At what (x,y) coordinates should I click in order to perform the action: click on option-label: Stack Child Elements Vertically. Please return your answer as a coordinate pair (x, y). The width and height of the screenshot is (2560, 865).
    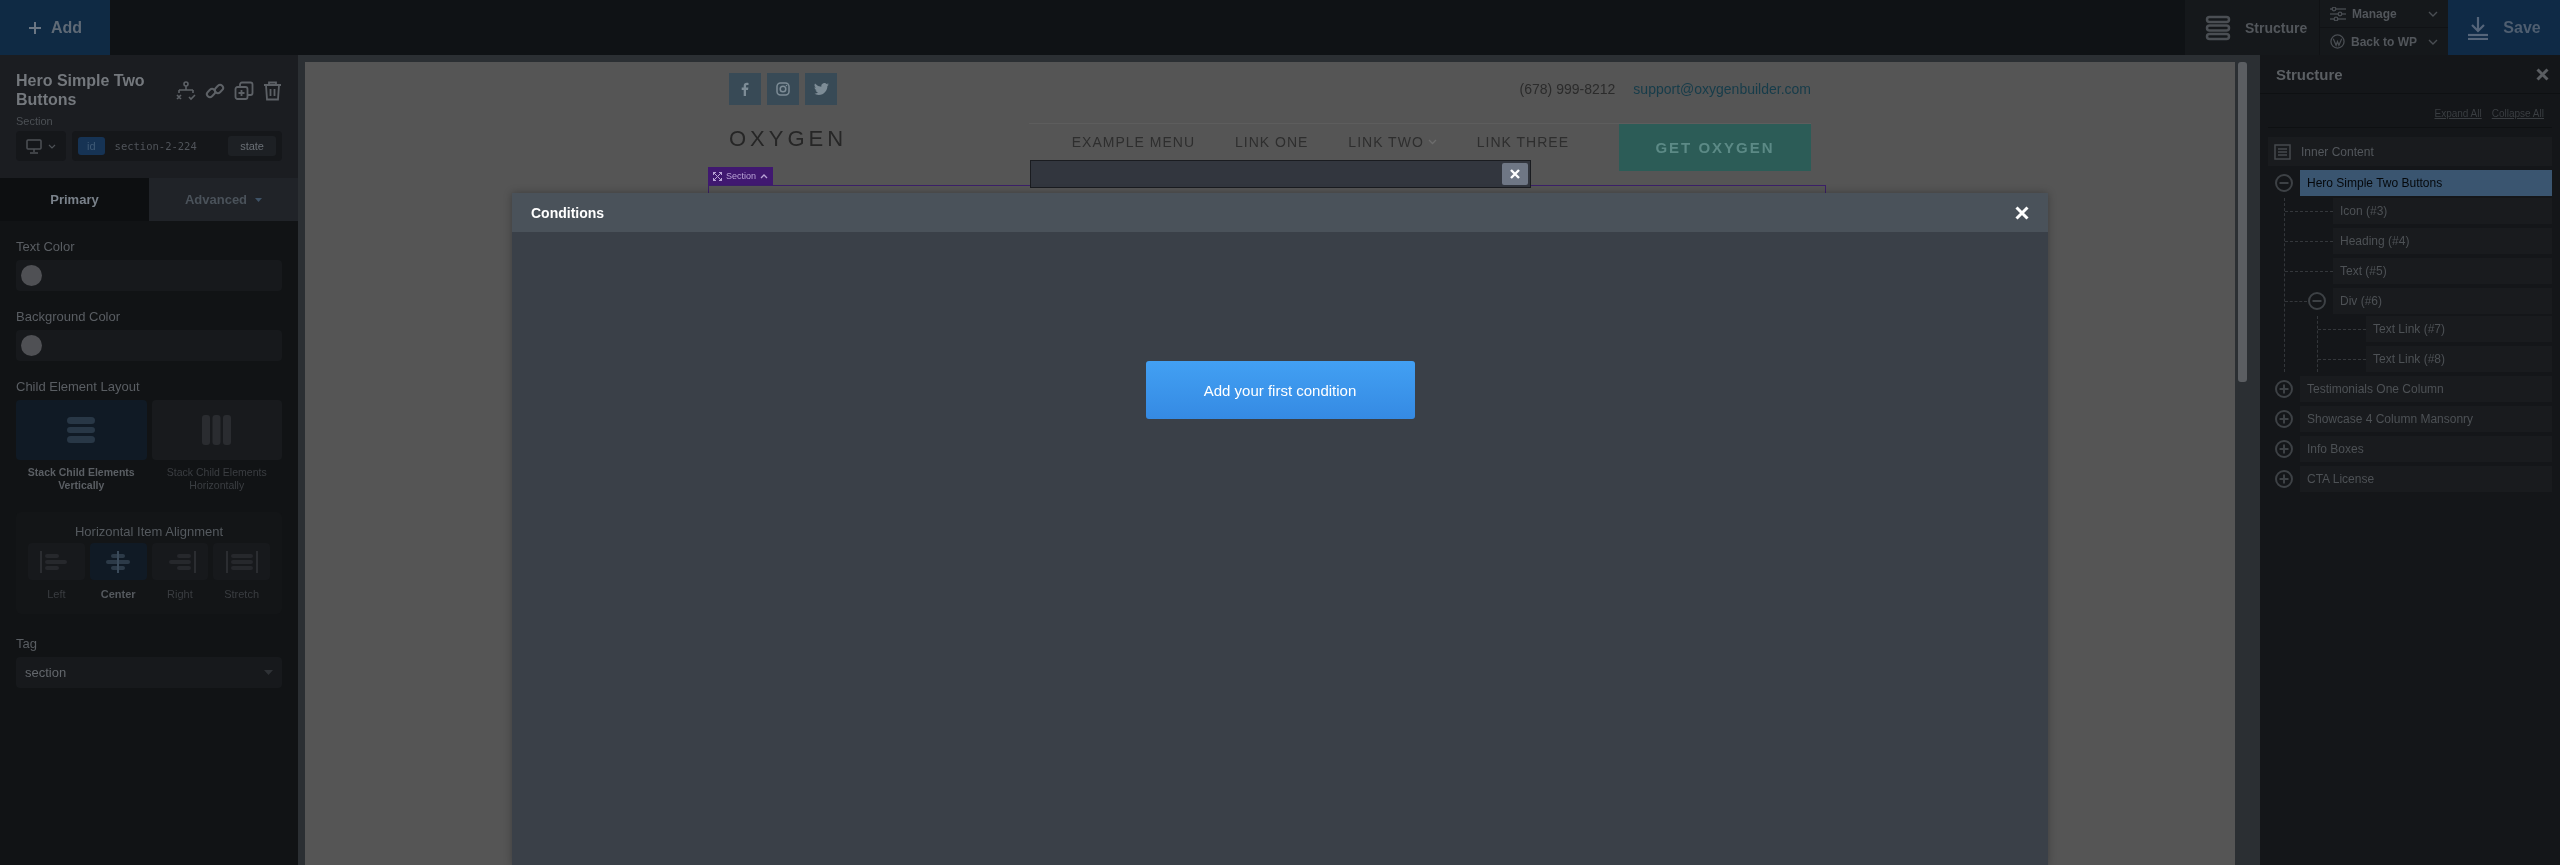
    Looking at the image, I should click on (81, 479).